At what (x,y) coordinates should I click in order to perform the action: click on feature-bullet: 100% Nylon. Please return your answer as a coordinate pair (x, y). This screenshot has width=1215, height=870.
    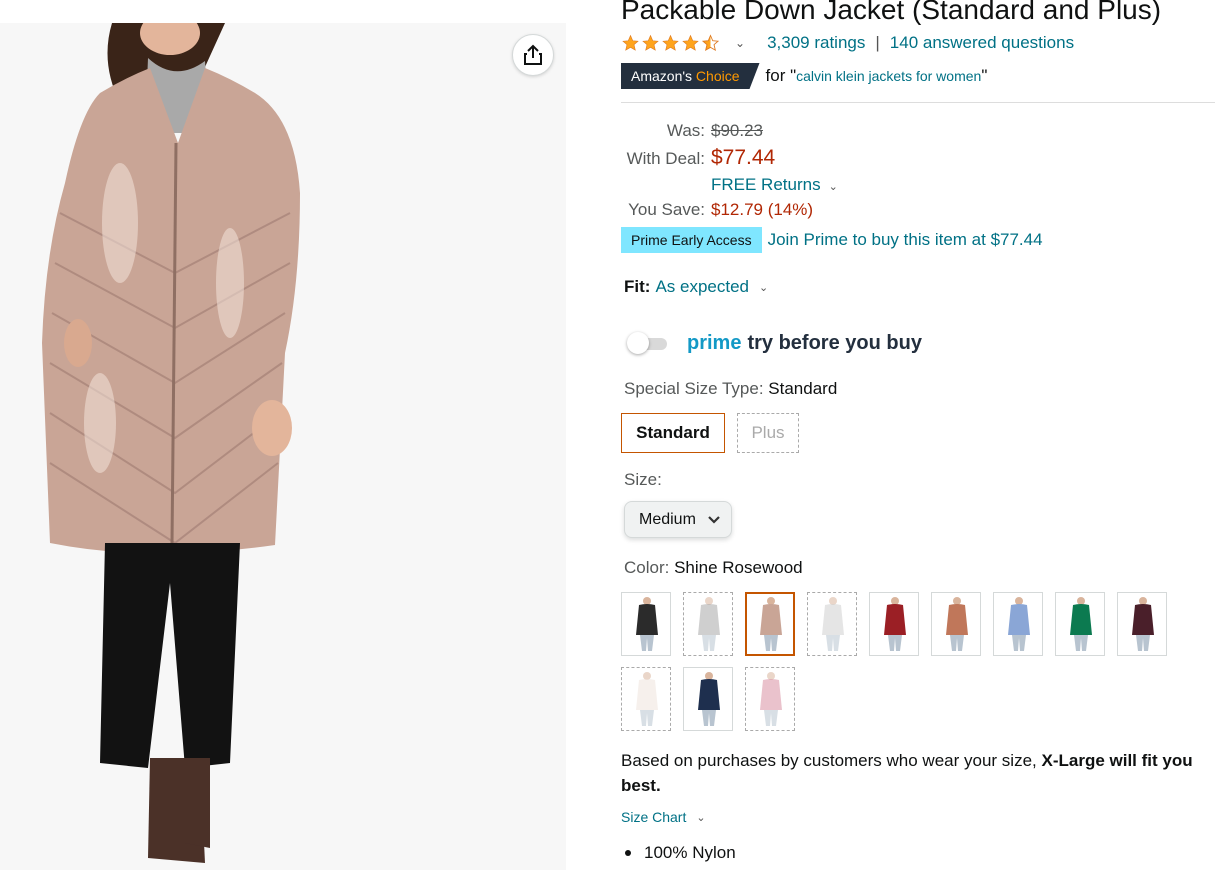
    Looking at the image, I should click on (680, 853).